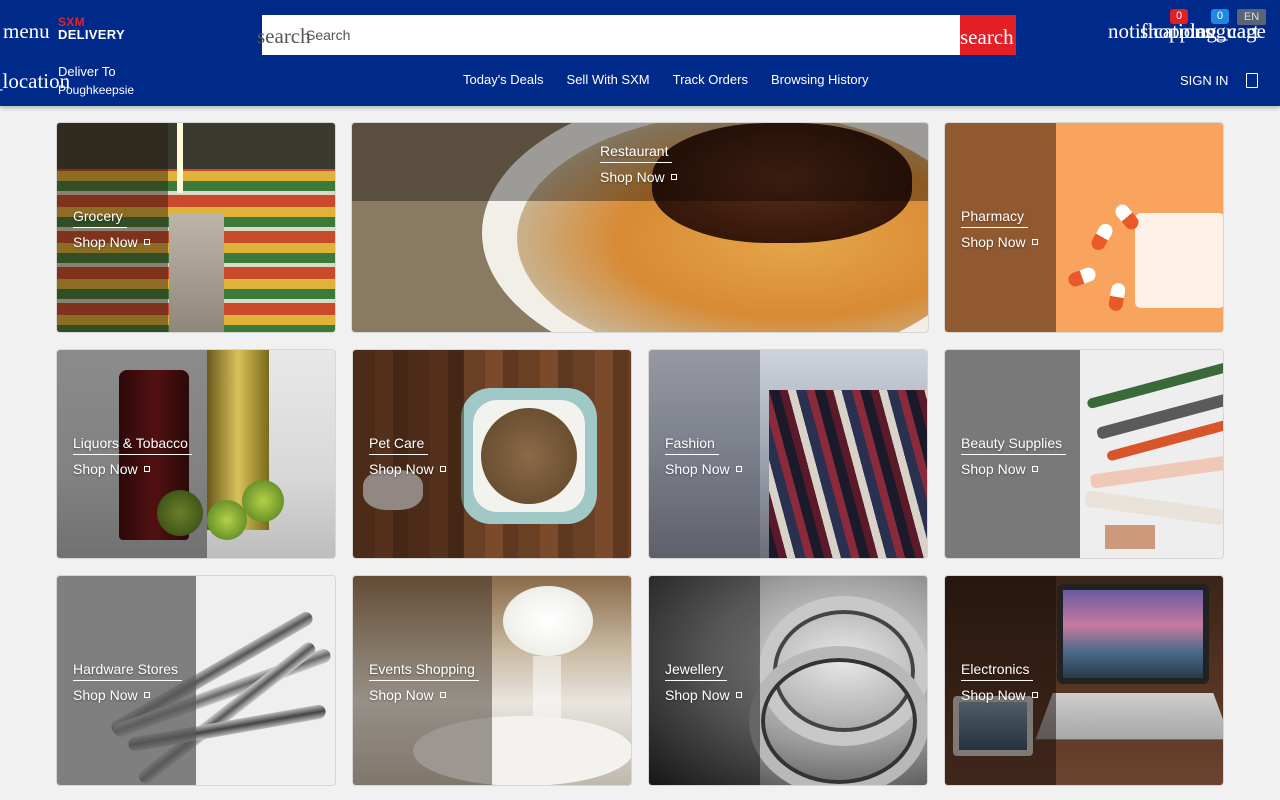  I want to click on category-name: Pet Care, so click(399, 444).